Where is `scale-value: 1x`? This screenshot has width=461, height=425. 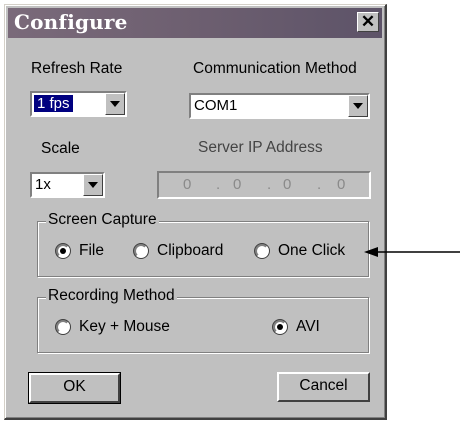 scale-value: 1x is located at coordinates (43, 184).